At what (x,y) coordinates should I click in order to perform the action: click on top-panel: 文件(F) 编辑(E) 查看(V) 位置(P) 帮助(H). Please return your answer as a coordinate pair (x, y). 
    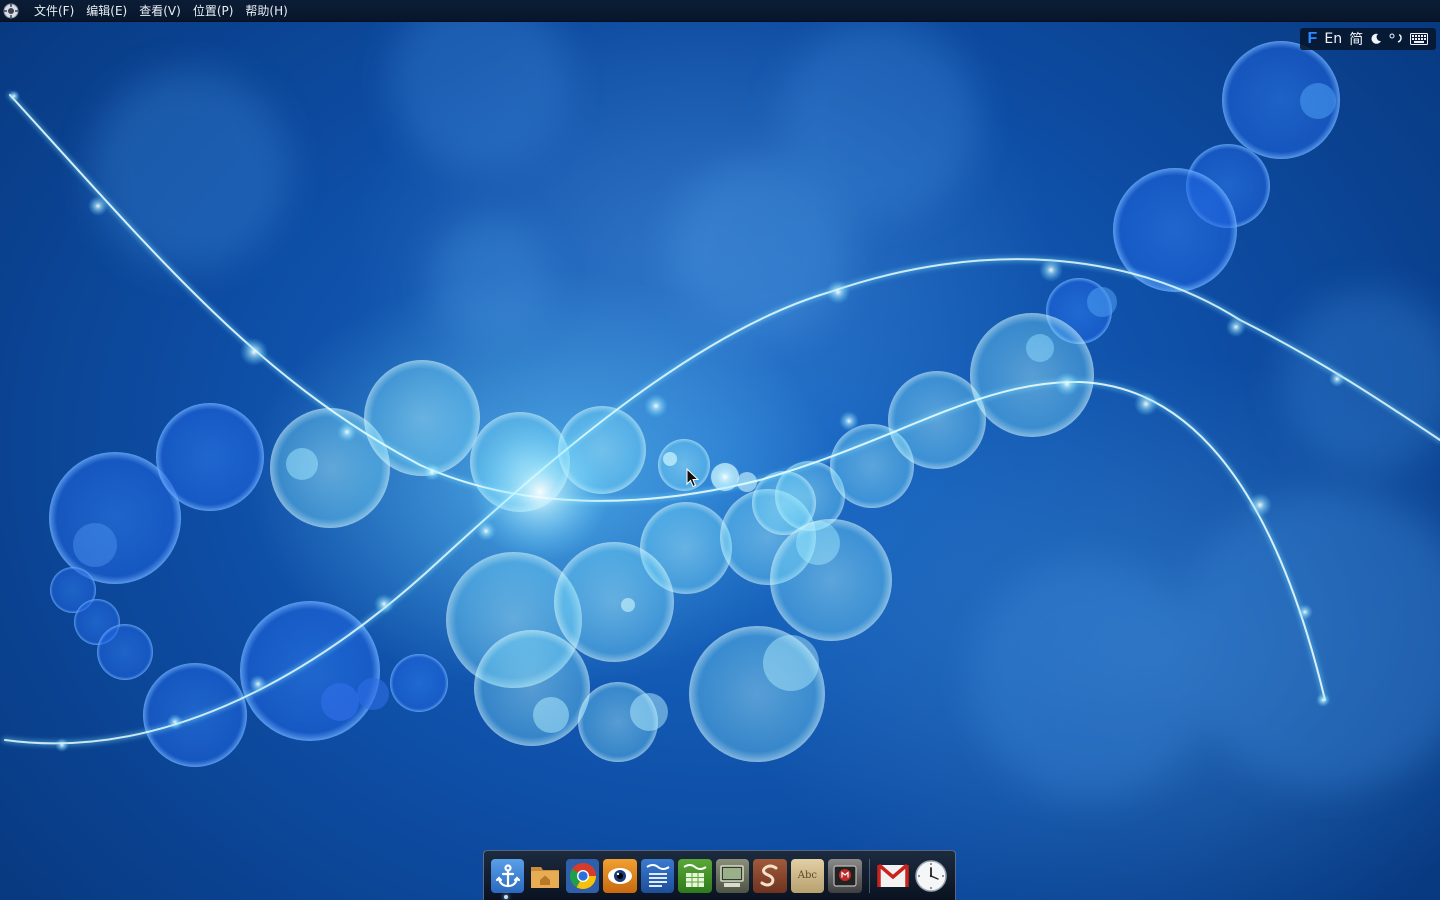
    Looking at the image, I should click on (720, 11).